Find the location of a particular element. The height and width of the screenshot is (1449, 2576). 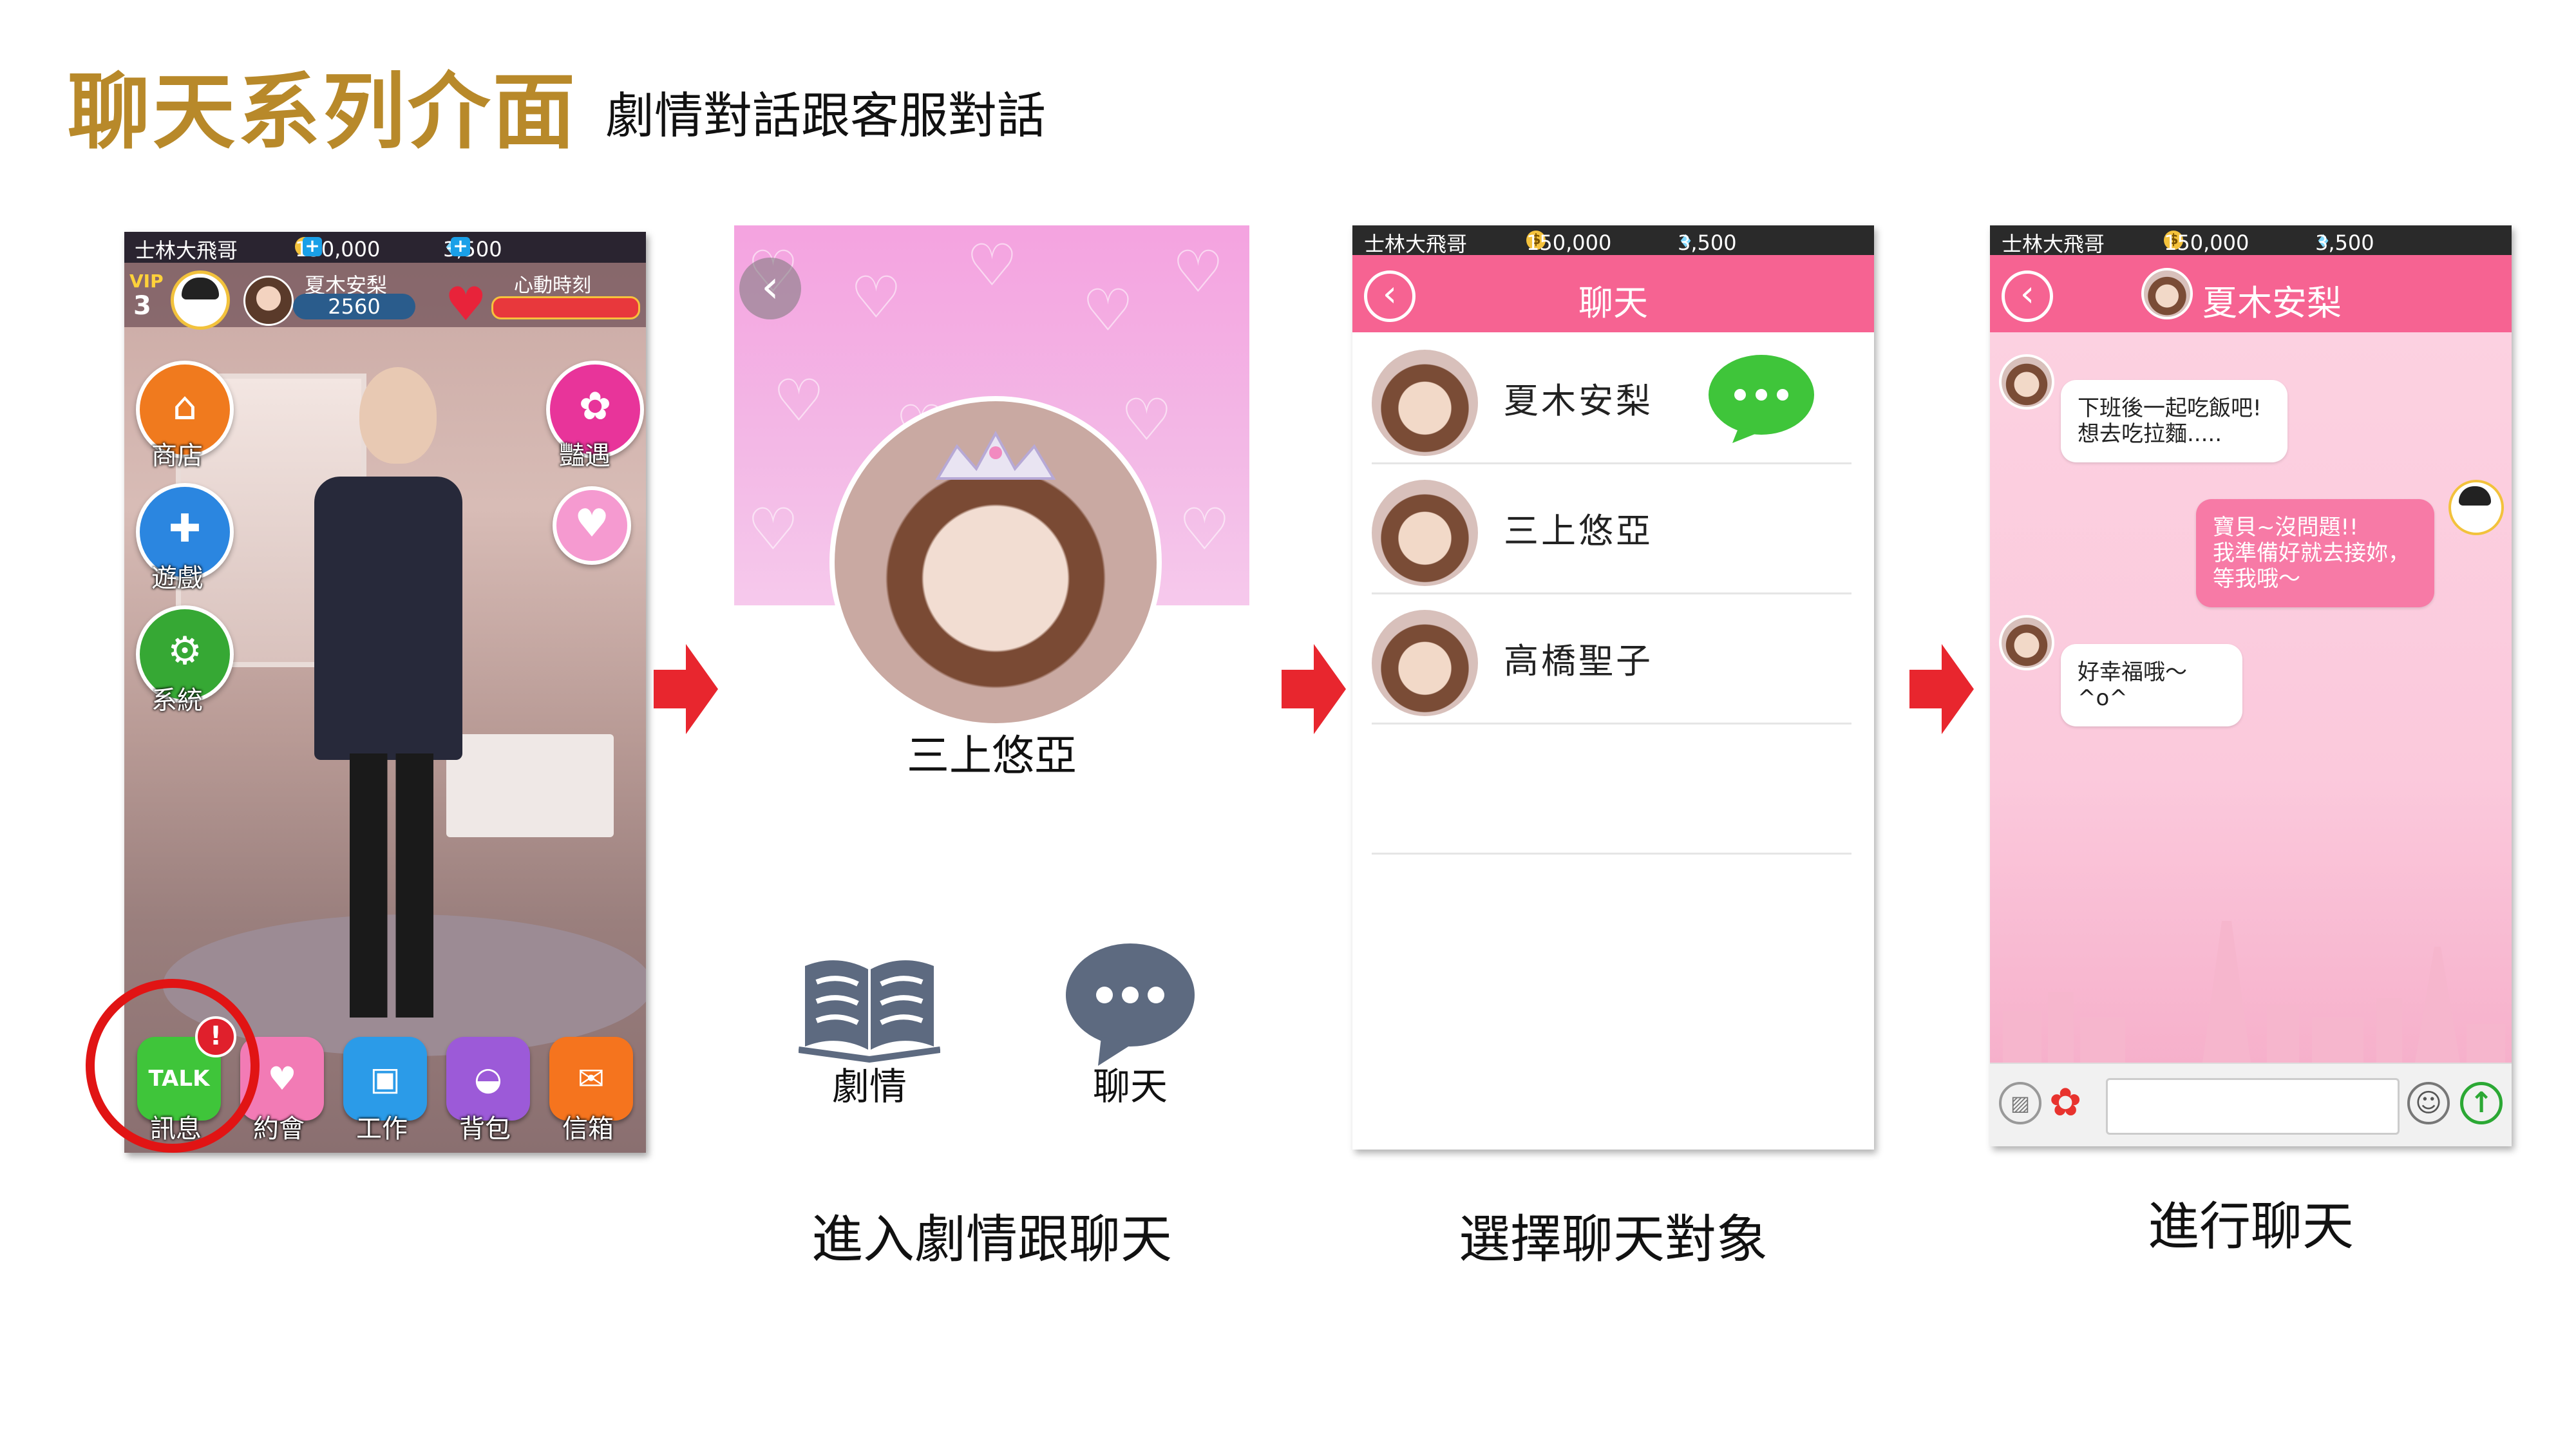

caption-chatting: 進行聊天 is located at coordinates (2251, 1226).